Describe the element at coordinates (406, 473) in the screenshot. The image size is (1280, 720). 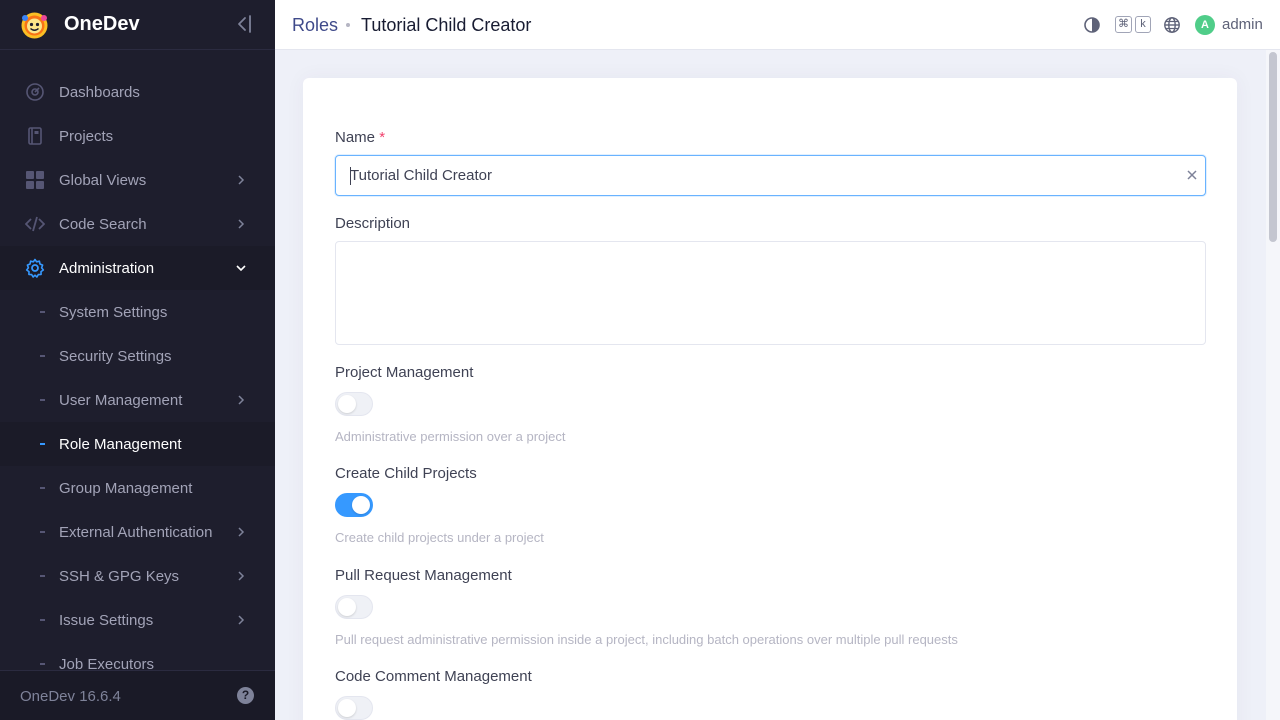
I see `create-child-projects-label: Create Child Projects` at that location.